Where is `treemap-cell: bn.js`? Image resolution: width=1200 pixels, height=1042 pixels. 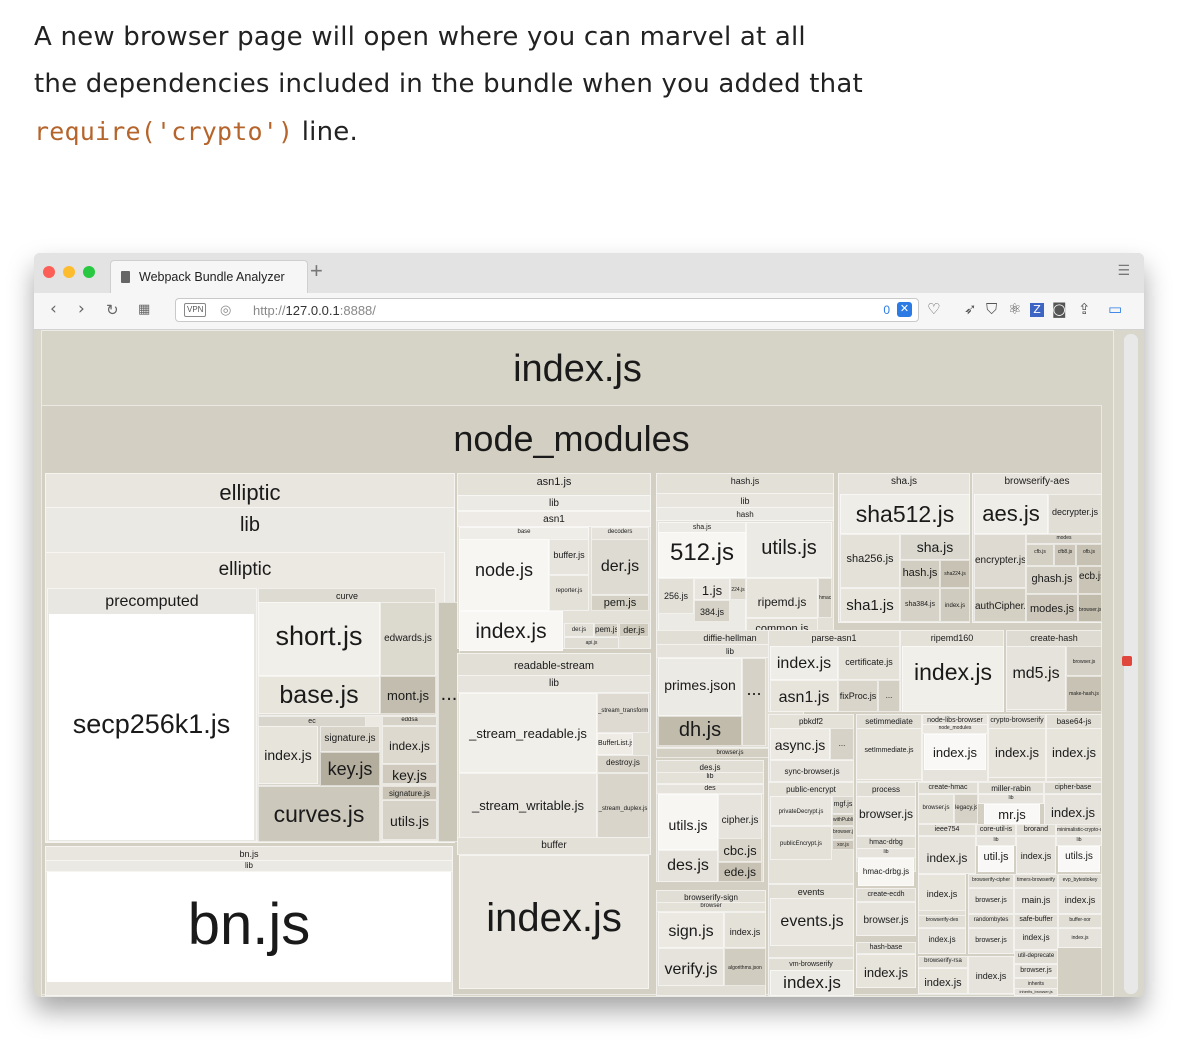 treemap-cell: bn.js is located at coordinates (249, 927).